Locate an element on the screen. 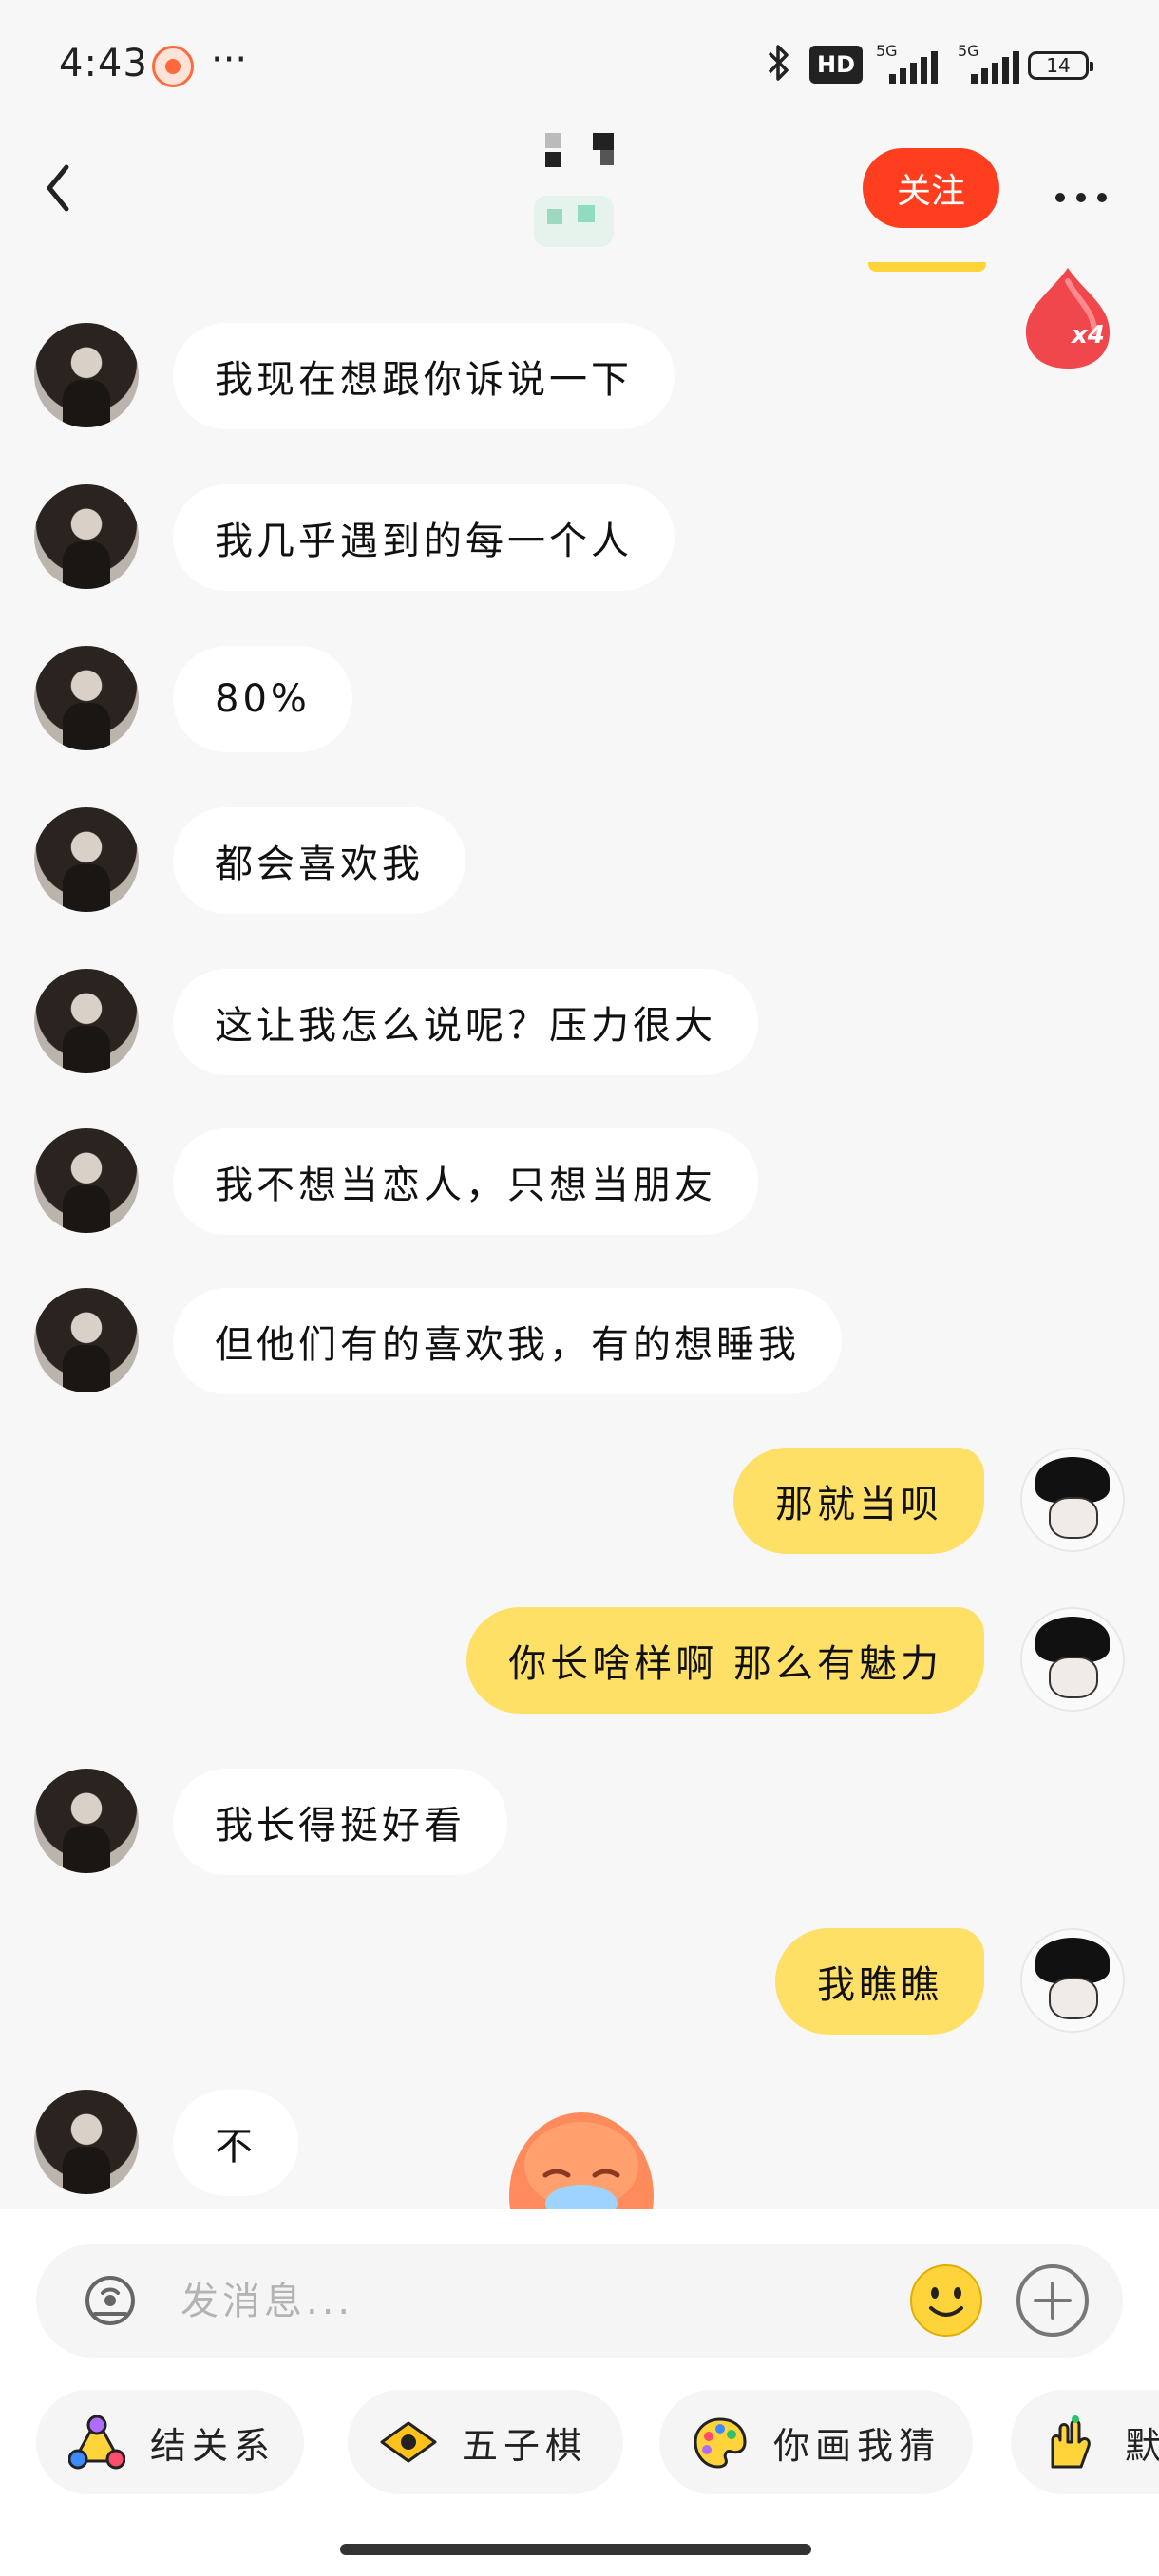 The image size is (1159, 2576). game-shortcuts: 结关系 五子棋 你画我猜 默 is located at coordinates (597, 2442).